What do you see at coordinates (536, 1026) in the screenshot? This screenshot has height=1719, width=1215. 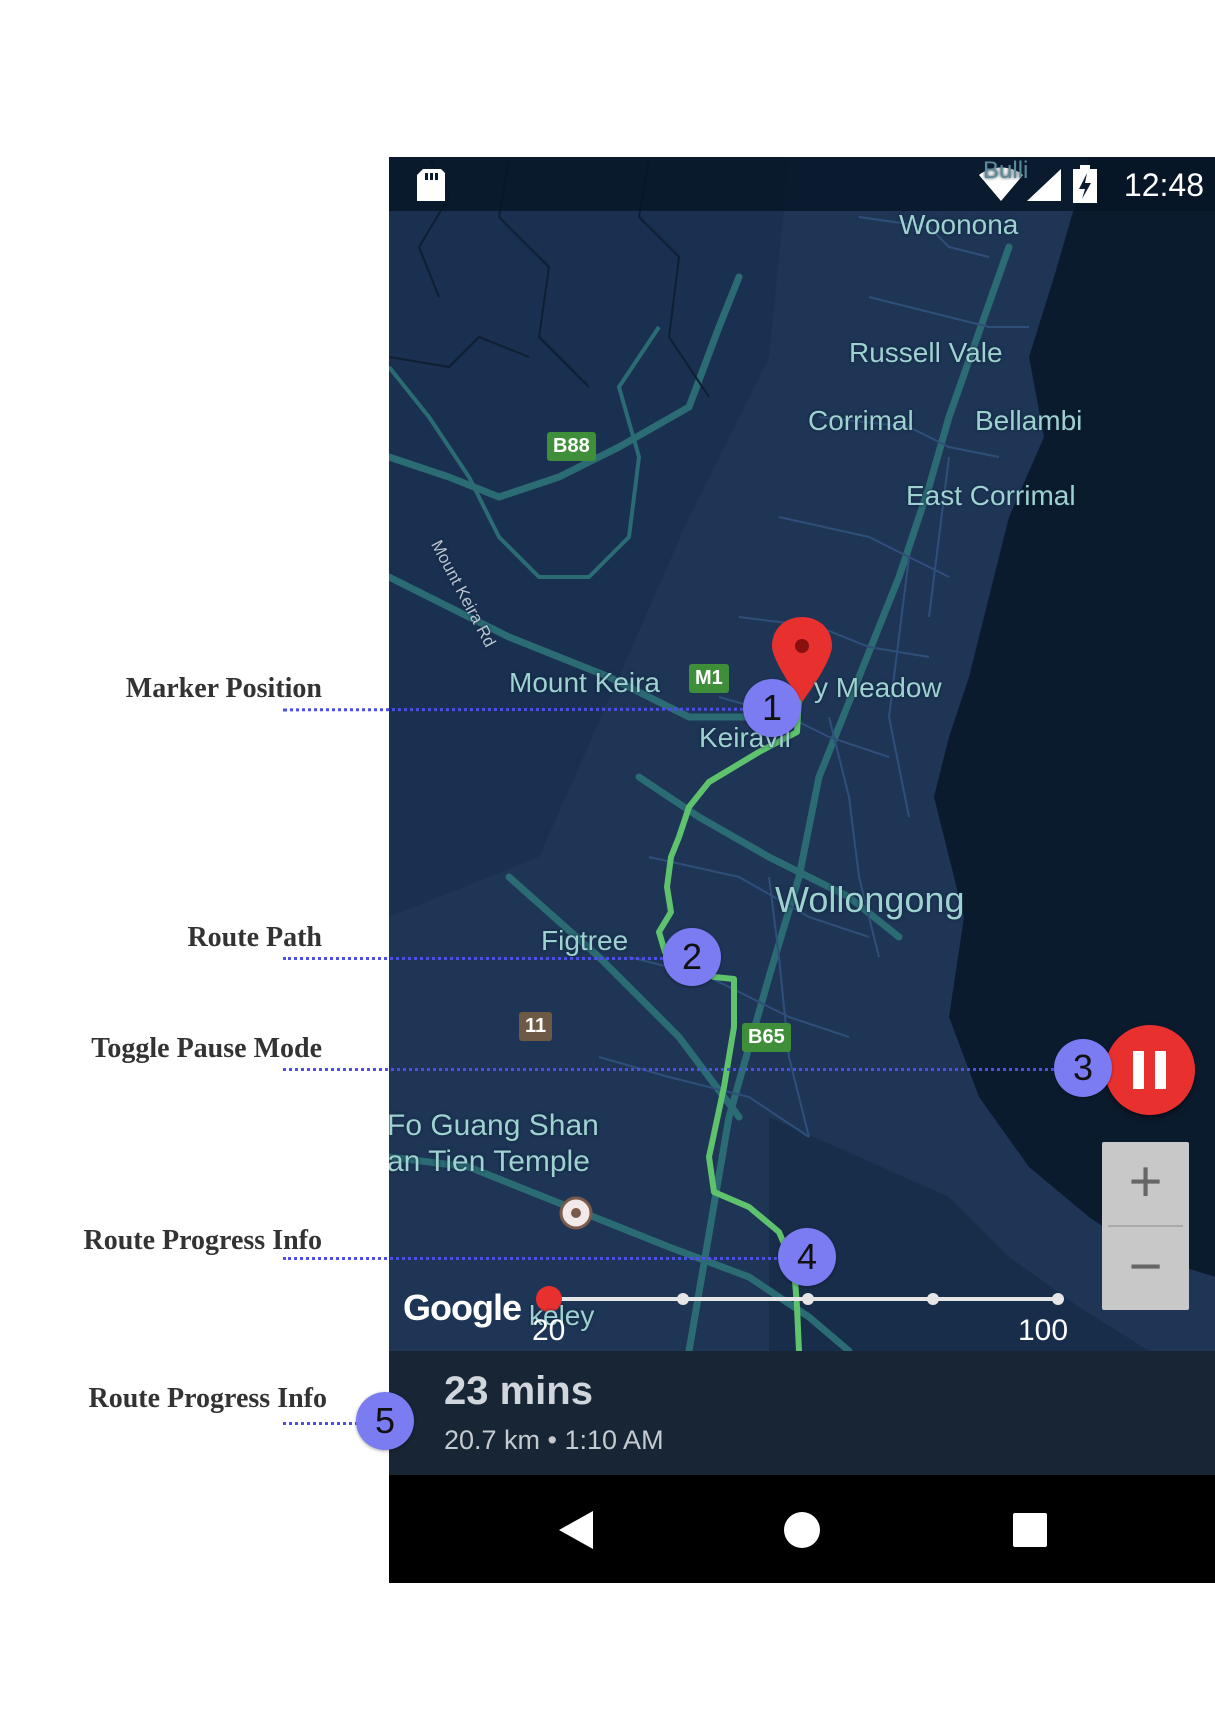 I see `road-shield-11: 11` at bounding box center [536, 1026].